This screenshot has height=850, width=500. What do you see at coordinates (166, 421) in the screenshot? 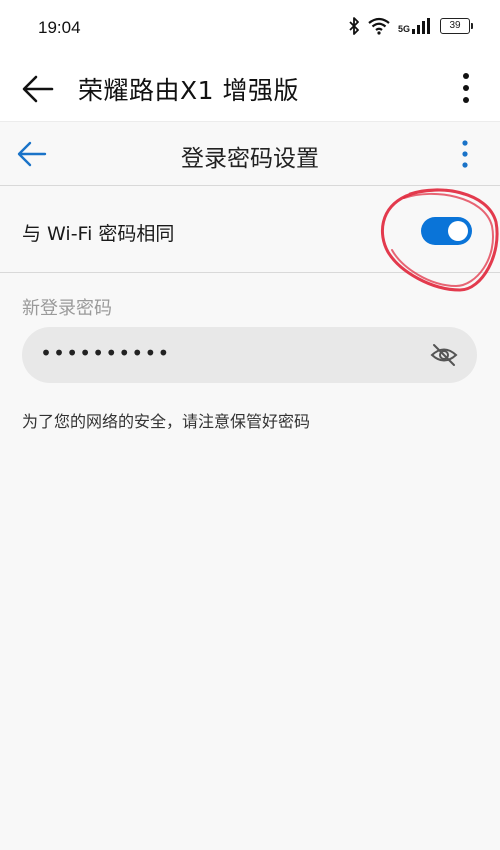
I see `security-hint: 为了您的网络的安全，请注意保管好密码` at bounding box center [166, 421].